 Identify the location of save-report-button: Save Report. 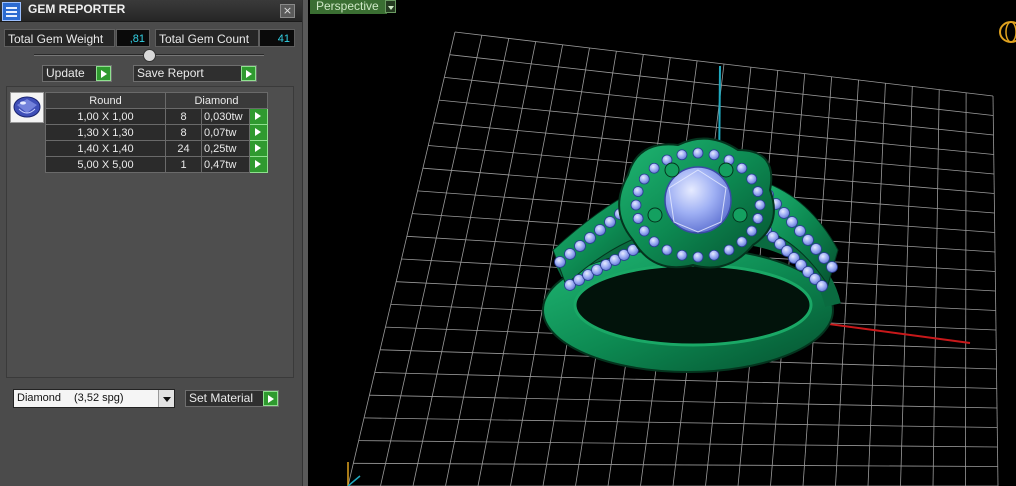
(195, 73).